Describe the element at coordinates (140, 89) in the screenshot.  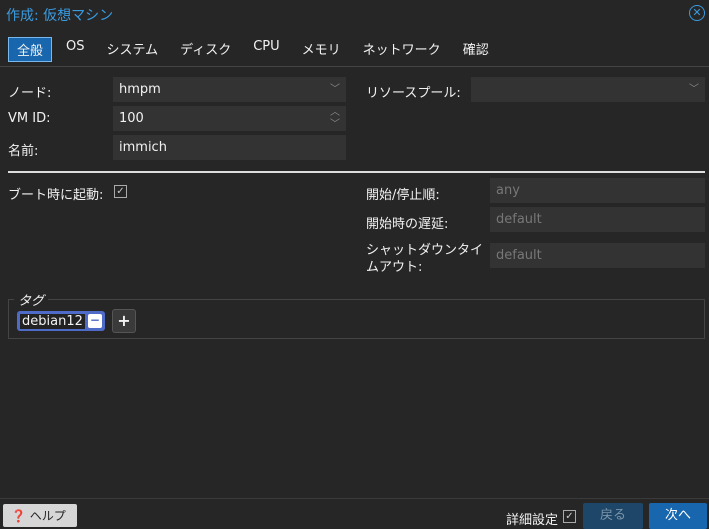
I see `node-value: hmpm` at that location.